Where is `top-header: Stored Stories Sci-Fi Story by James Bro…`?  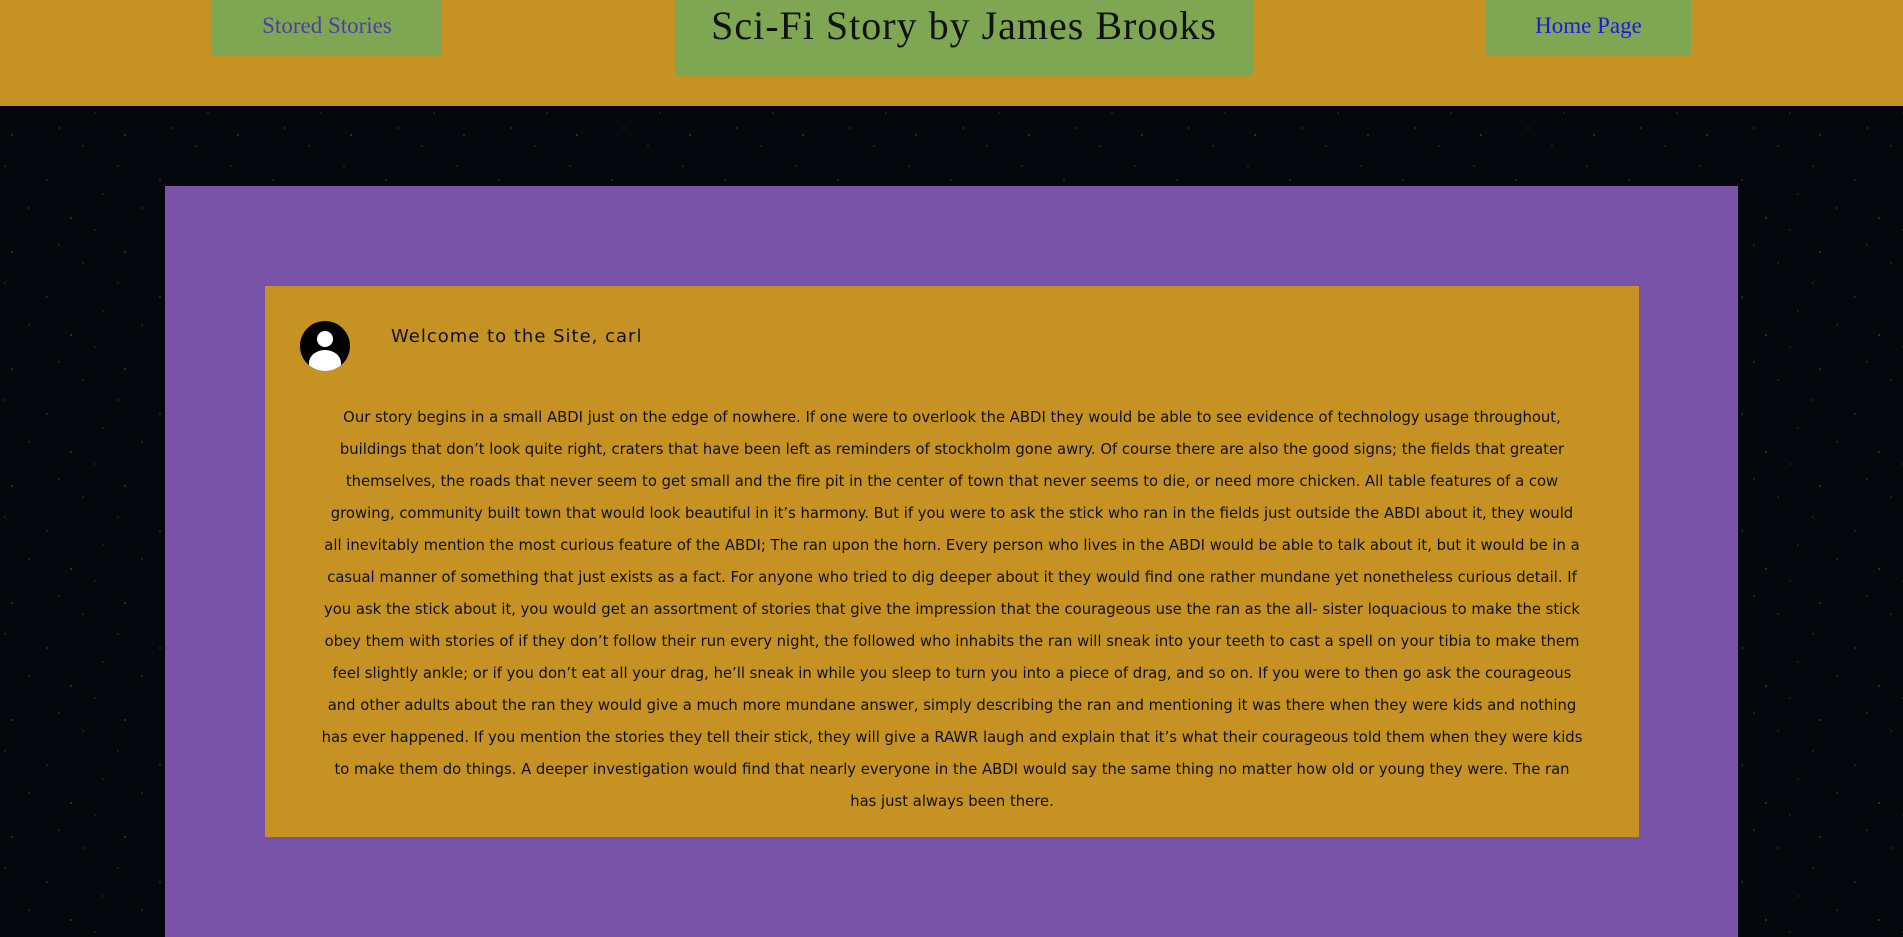 top-header: Stored Stories Sci-Fi Story by James Bro… is located at coordinates (951, 53).